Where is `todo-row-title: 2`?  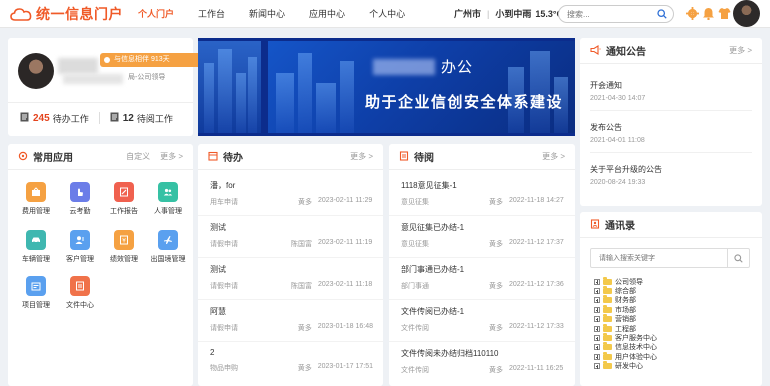
todo-row-title: 2 is located at coordinates (212, 352).